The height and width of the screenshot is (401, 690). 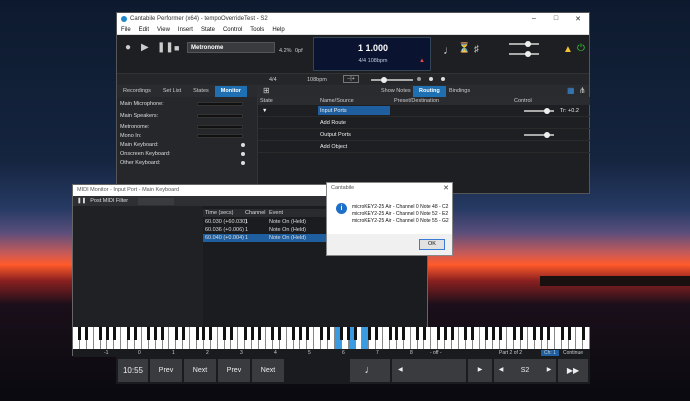 What do you see at coordinates (582, 91) in the screenshot?
I see `share-icon: ⋔` at bounding box center [582, 91].